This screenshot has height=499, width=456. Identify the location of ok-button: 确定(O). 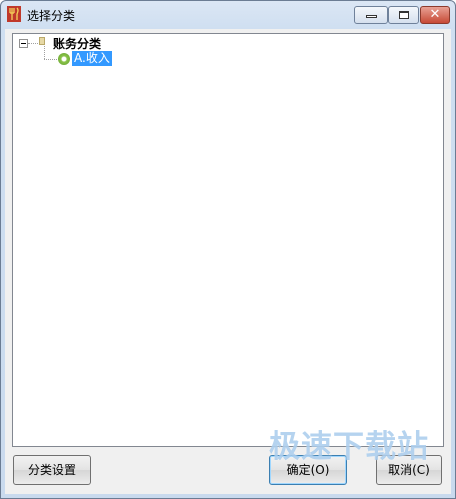
(308, 470).